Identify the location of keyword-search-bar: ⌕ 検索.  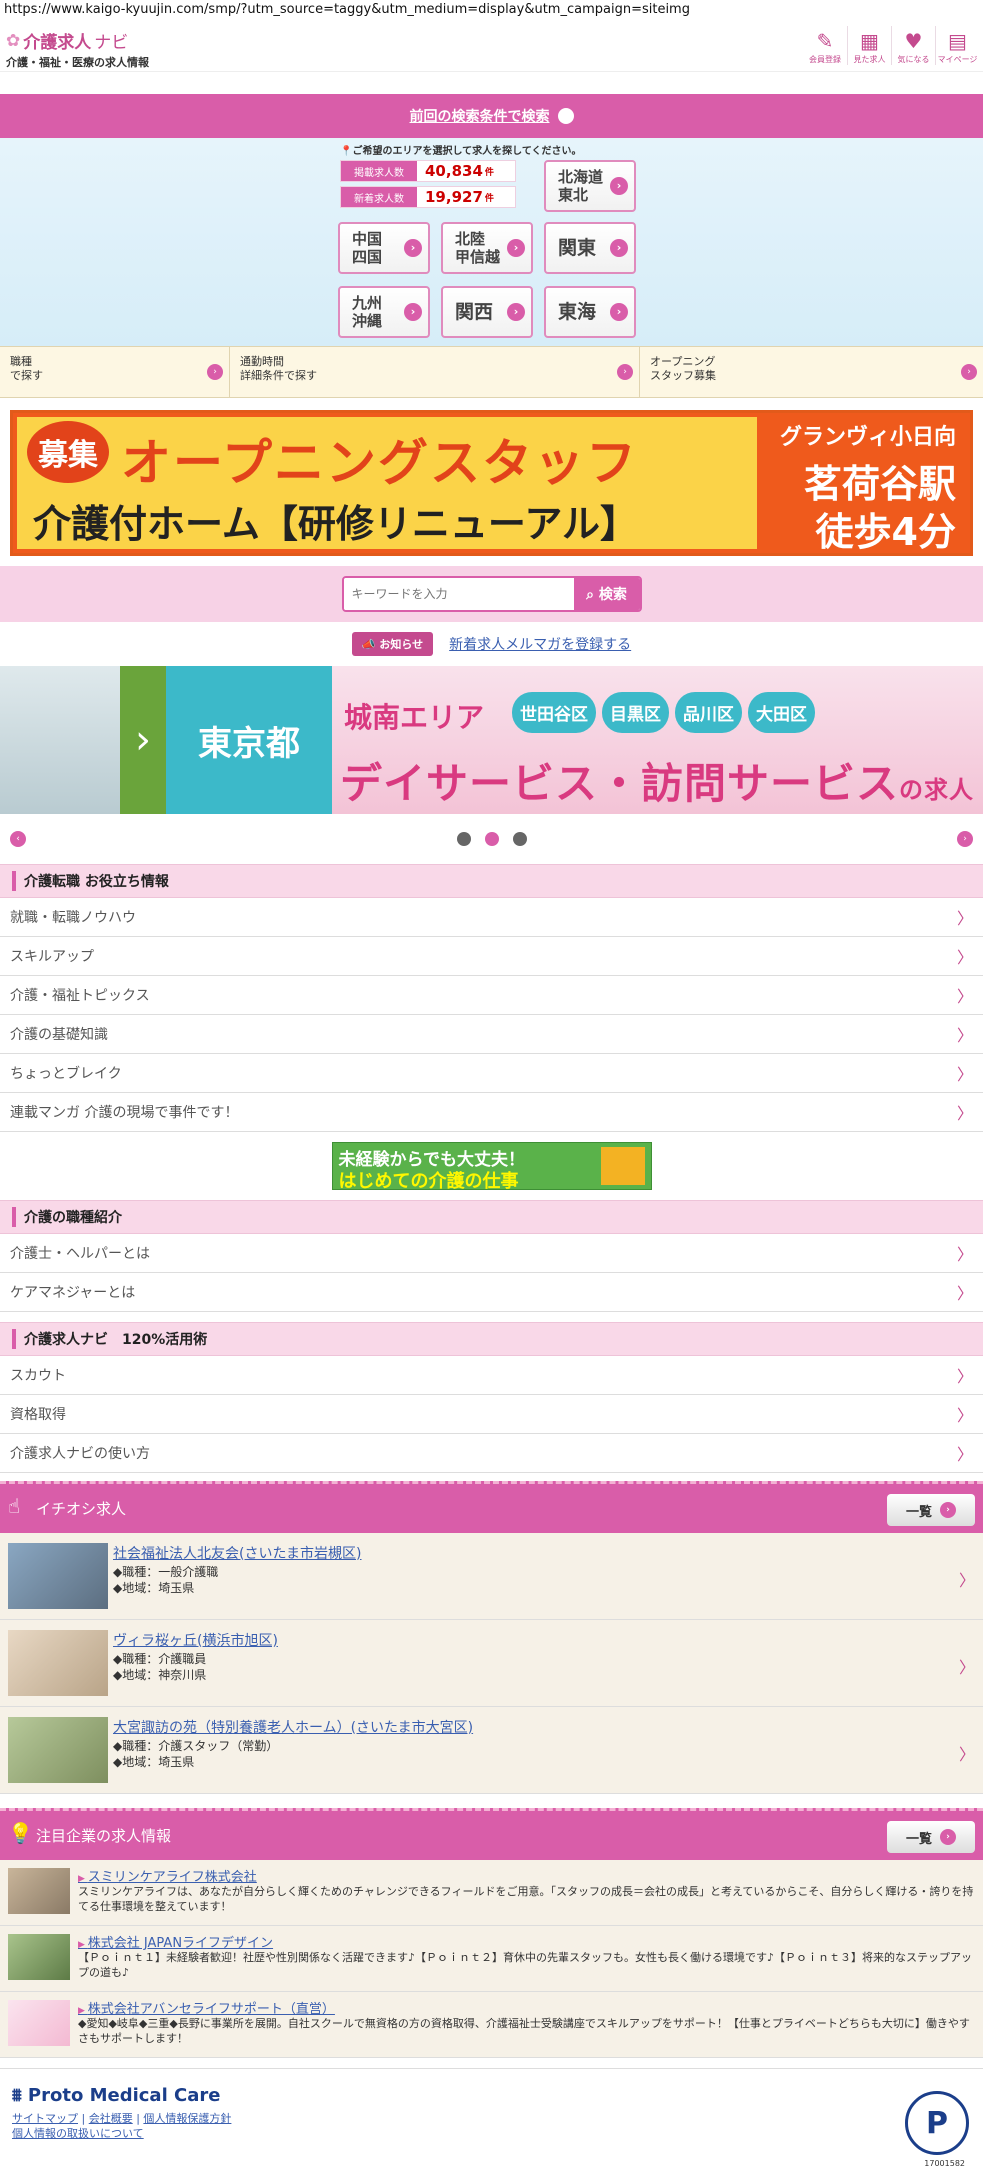
(491, 594).